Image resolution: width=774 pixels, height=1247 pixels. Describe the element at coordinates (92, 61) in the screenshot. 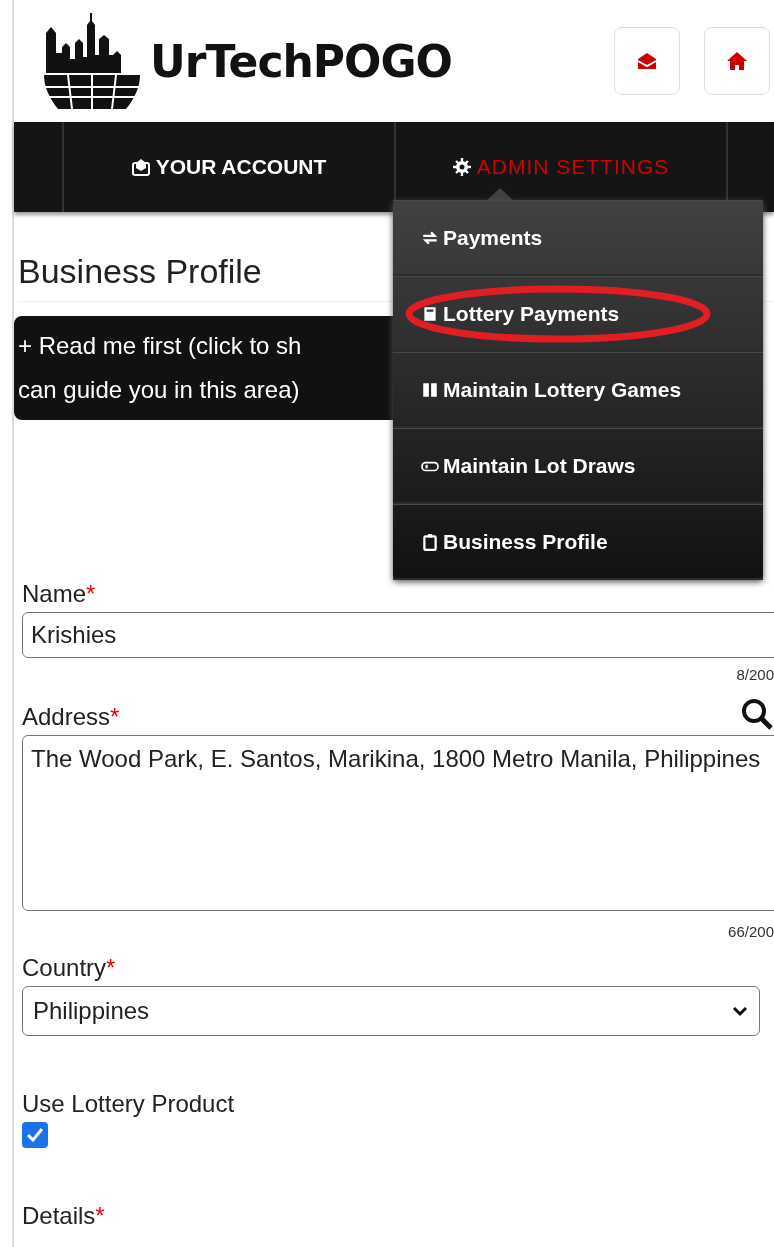

I see `skyline-globe-icon` at that location.